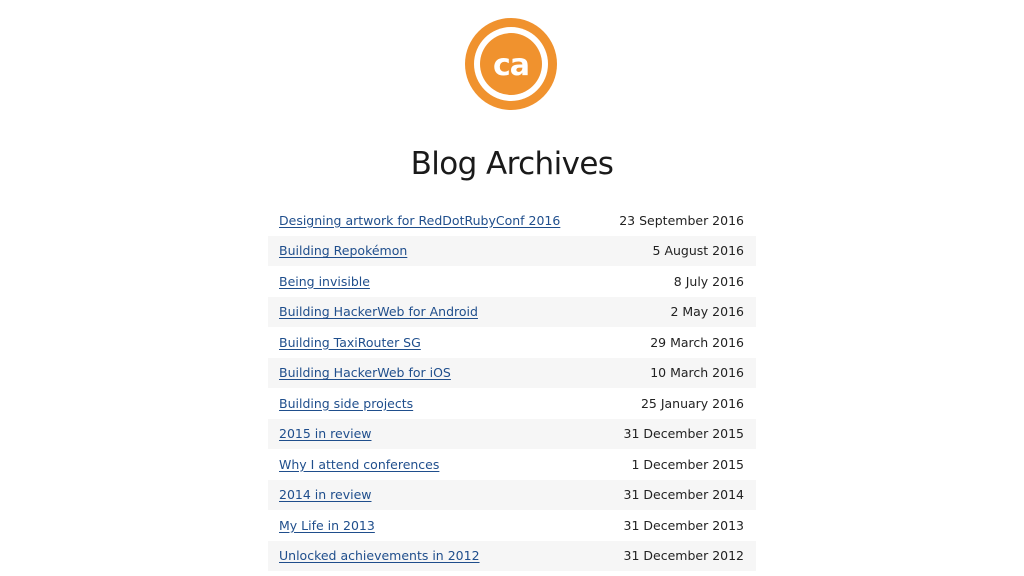 The height and width of the screenshot is (576, 1024). What do you see at coordinates (697, 342) in the screenshot?
I see `post-date: 29 March 2016` at bounding box center [697, 342].